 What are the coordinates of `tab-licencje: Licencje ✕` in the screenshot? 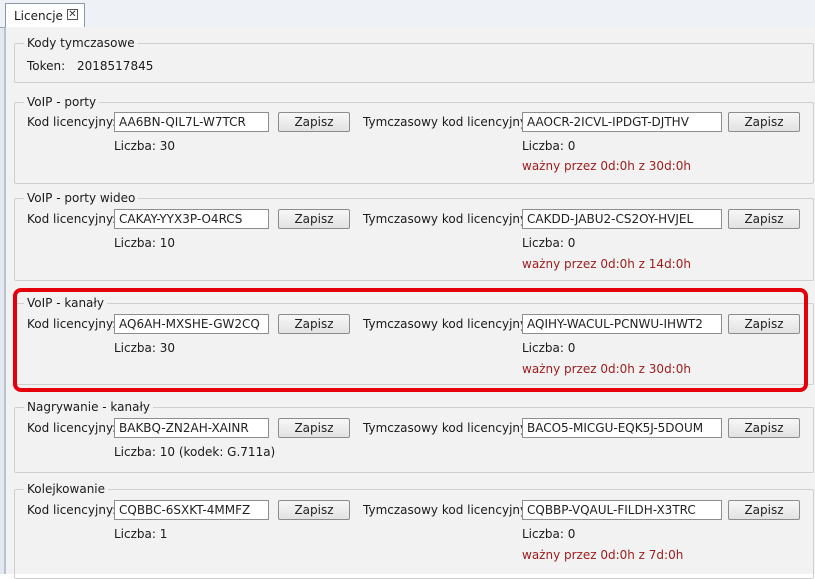 It's located at (45, 15).